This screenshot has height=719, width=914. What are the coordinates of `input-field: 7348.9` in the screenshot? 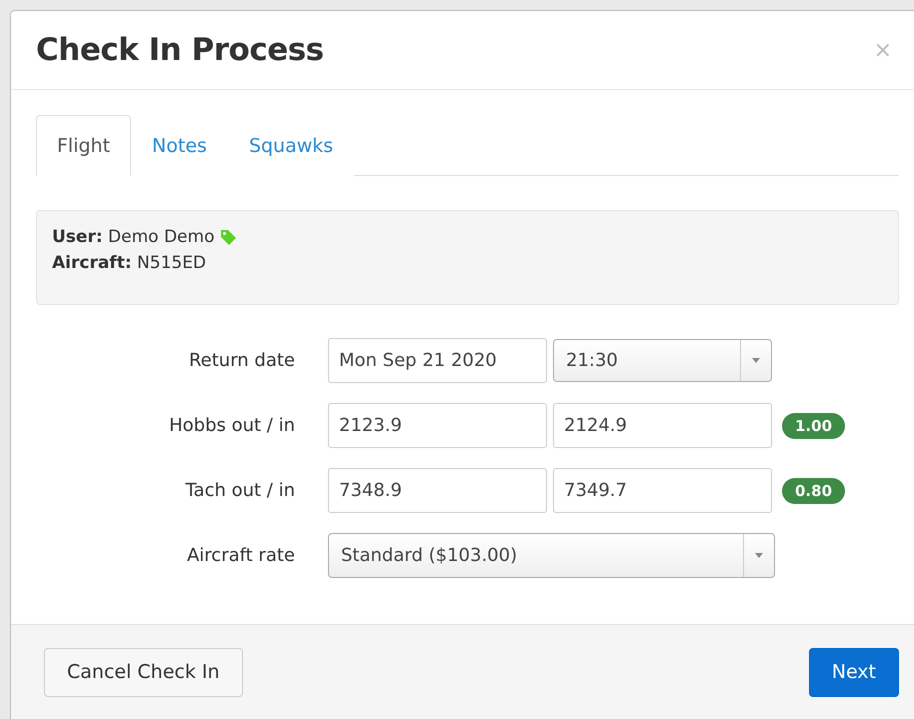 It's located at (437, 490).